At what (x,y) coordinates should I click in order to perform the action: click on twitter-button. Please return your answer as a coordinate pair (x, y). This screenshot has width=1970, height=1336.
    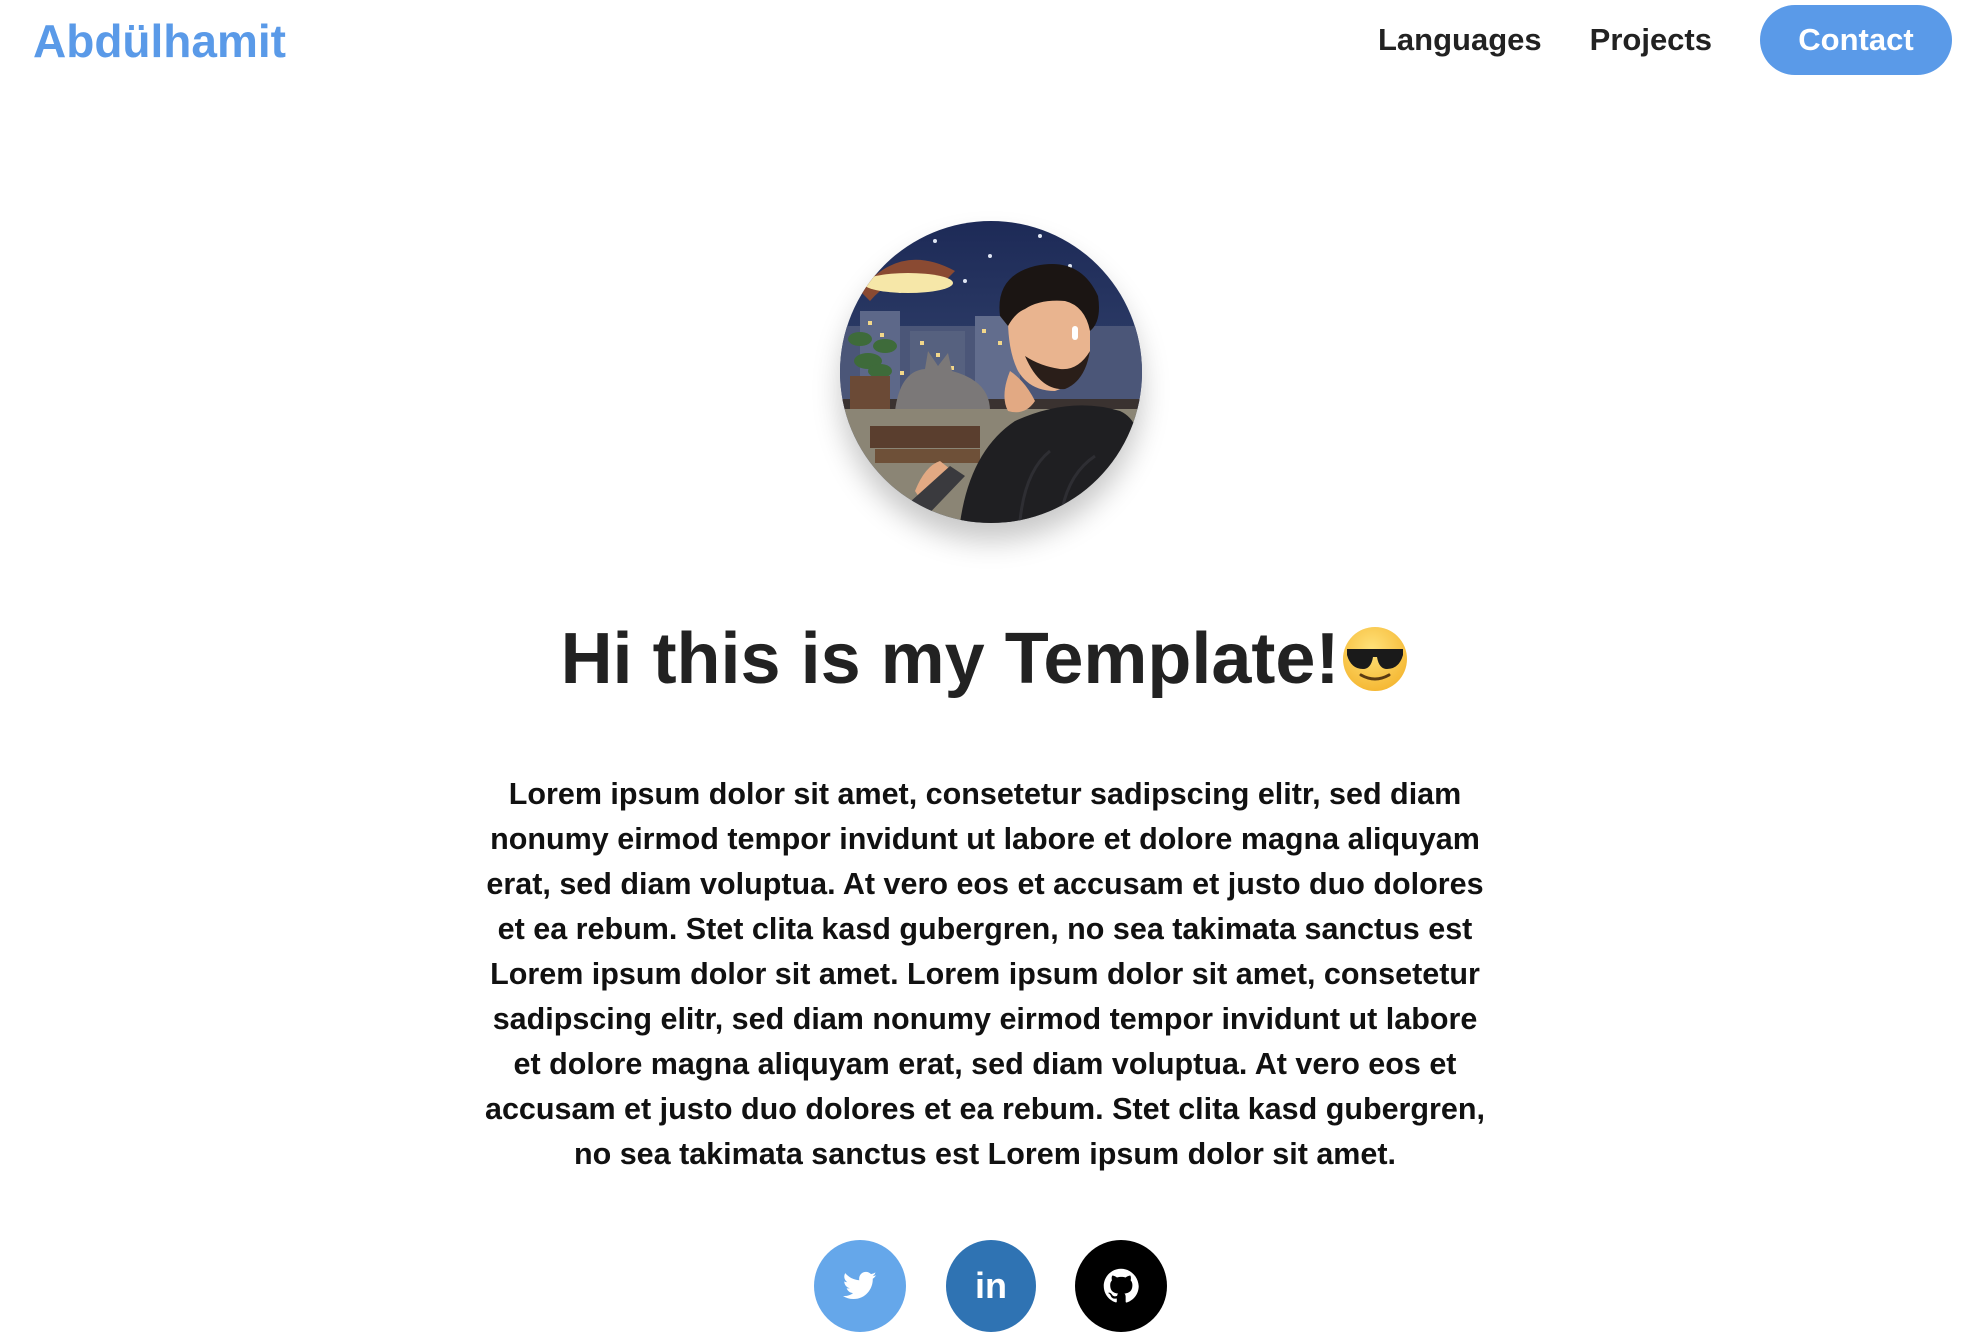
    Looking at the image, I should click on (860, 1286).